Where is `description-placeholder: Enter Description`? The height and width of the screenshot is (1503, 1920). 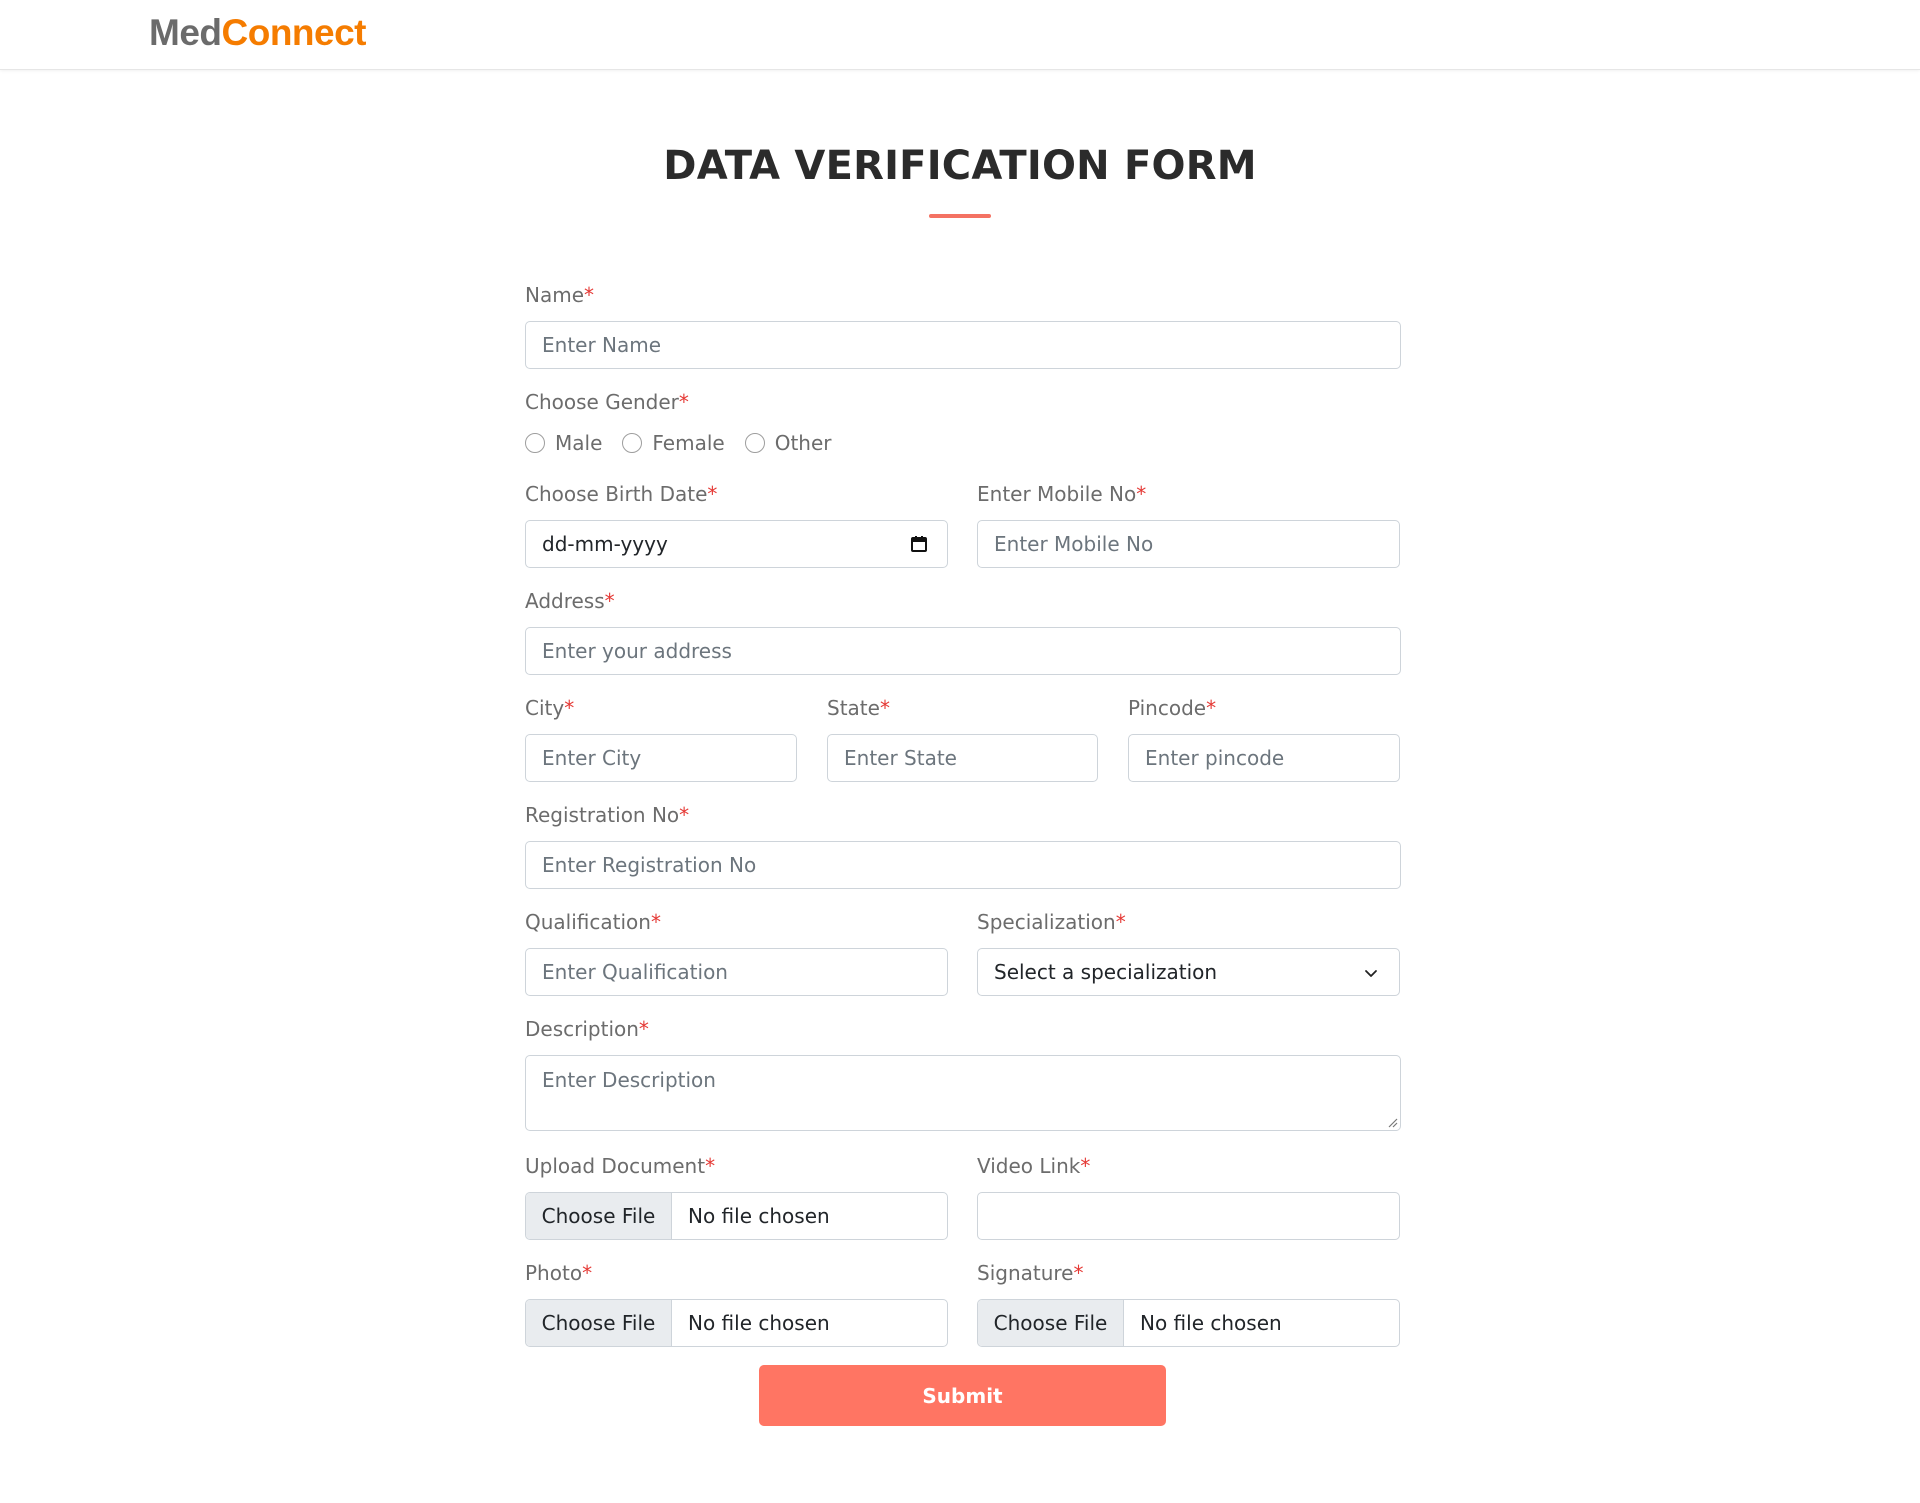
description-placeholder: Enter Description is located at coordinates (629, 1080).